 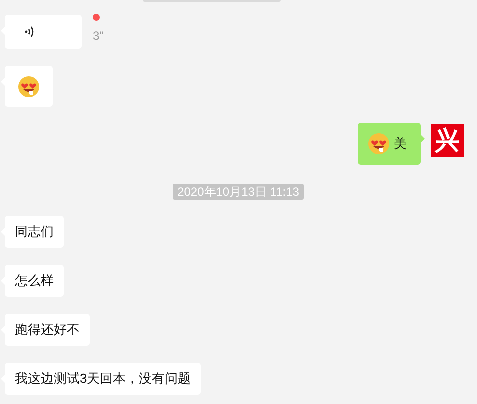 What do you see at coordinates (98, 36) in the screenshot?
I see `voice-duration: 3"` at bounding box center [98, 36].